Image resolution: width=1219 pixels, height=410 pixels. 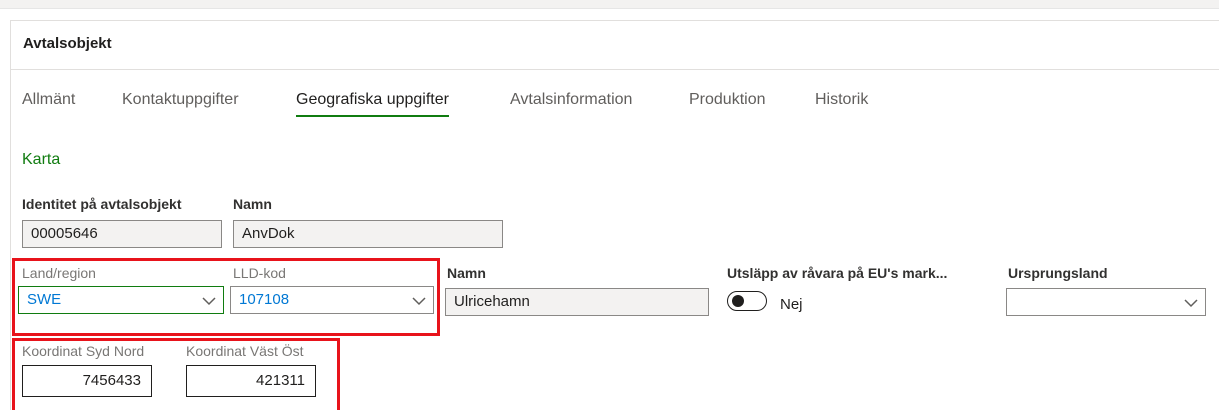 What do you see at coordinates (59, 273) in the screenshot?
I see `land-region-label: Land/region` at bounding box center [59, 273].